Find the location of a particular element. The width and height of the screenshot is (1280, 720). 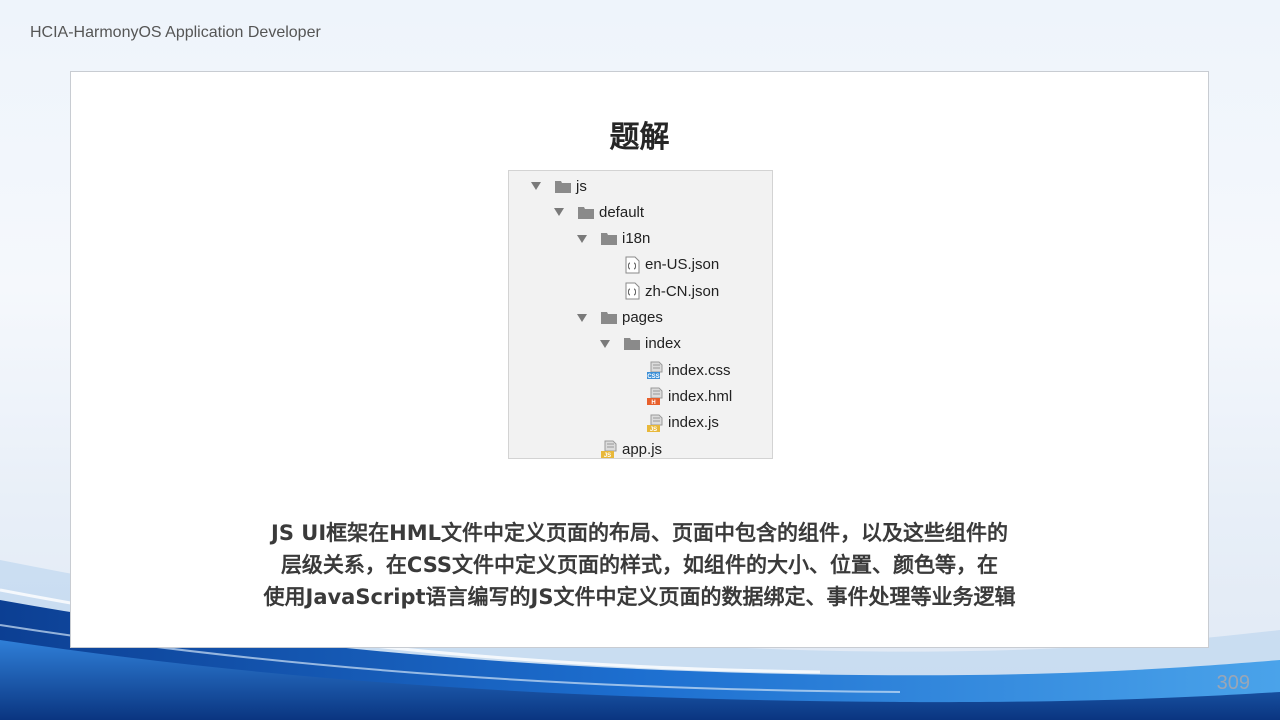

page-number: 309 is located at coordinates (1233, 683).